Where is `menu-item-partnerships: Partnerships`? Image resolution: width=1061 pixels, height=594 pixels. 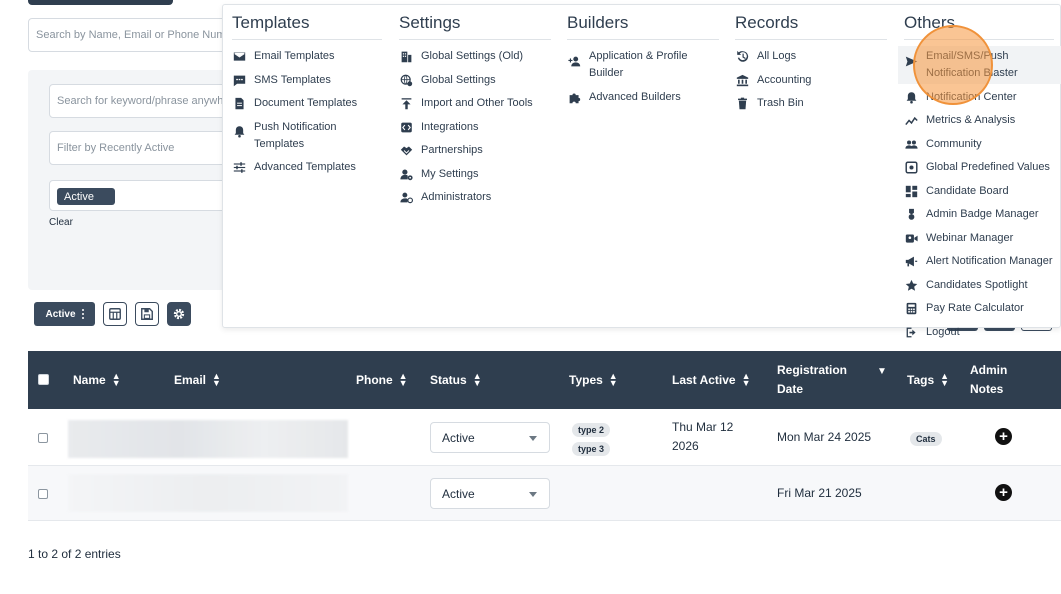 menu-item-partnerships: Partnerships is located at coordinates (475, 150).